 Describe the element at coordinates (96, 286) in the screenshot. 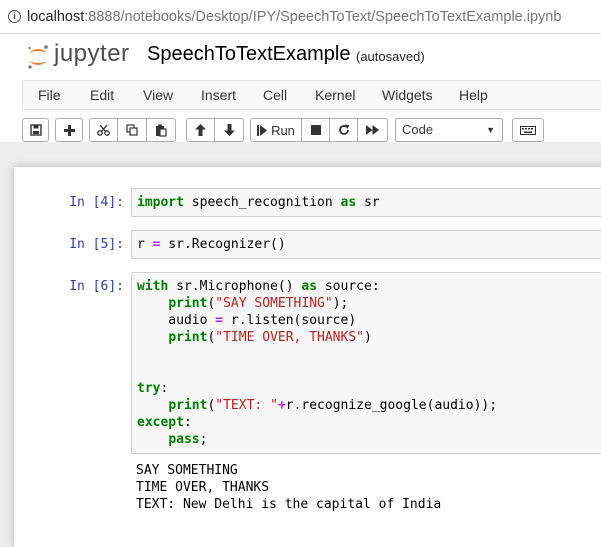

I see `cell-prompt: In [6]:` at that location.